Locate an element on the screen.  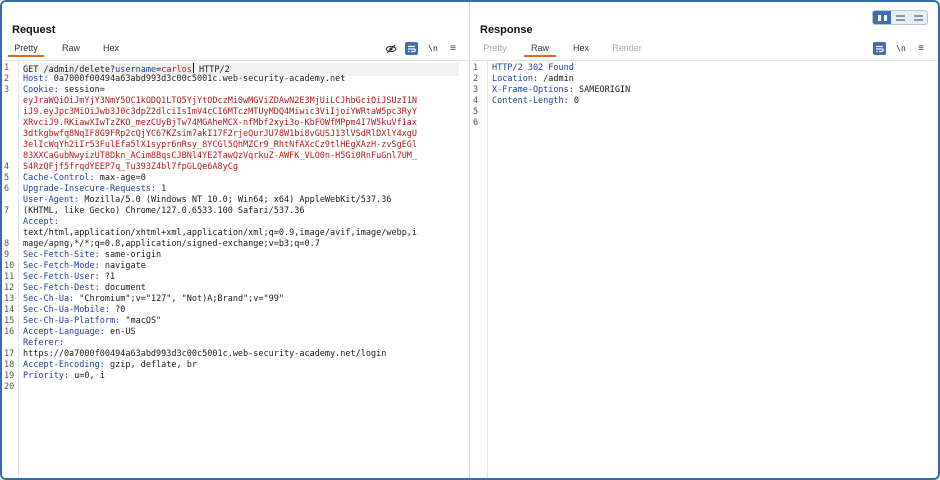
response-tab-hex: Hex is located at coordinates (581, 49).